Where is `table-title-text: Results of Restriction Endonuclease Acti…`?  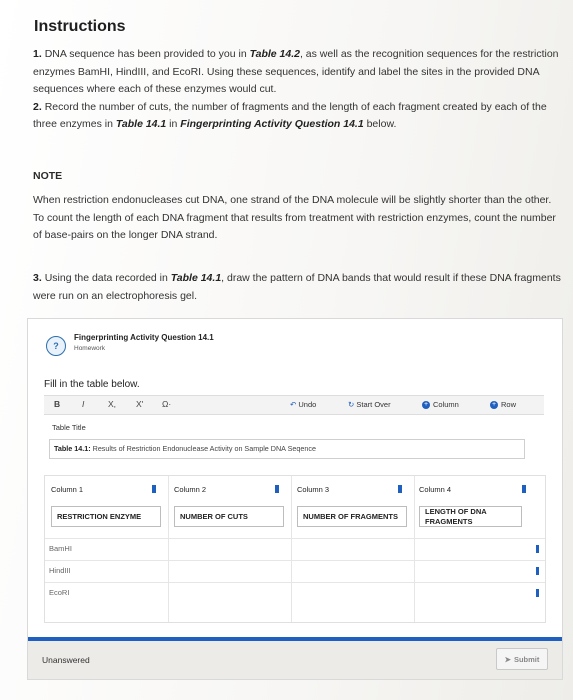
table-title-text: Results of Restriction Endonuclease Acti… is located at coordinates (203, 448).